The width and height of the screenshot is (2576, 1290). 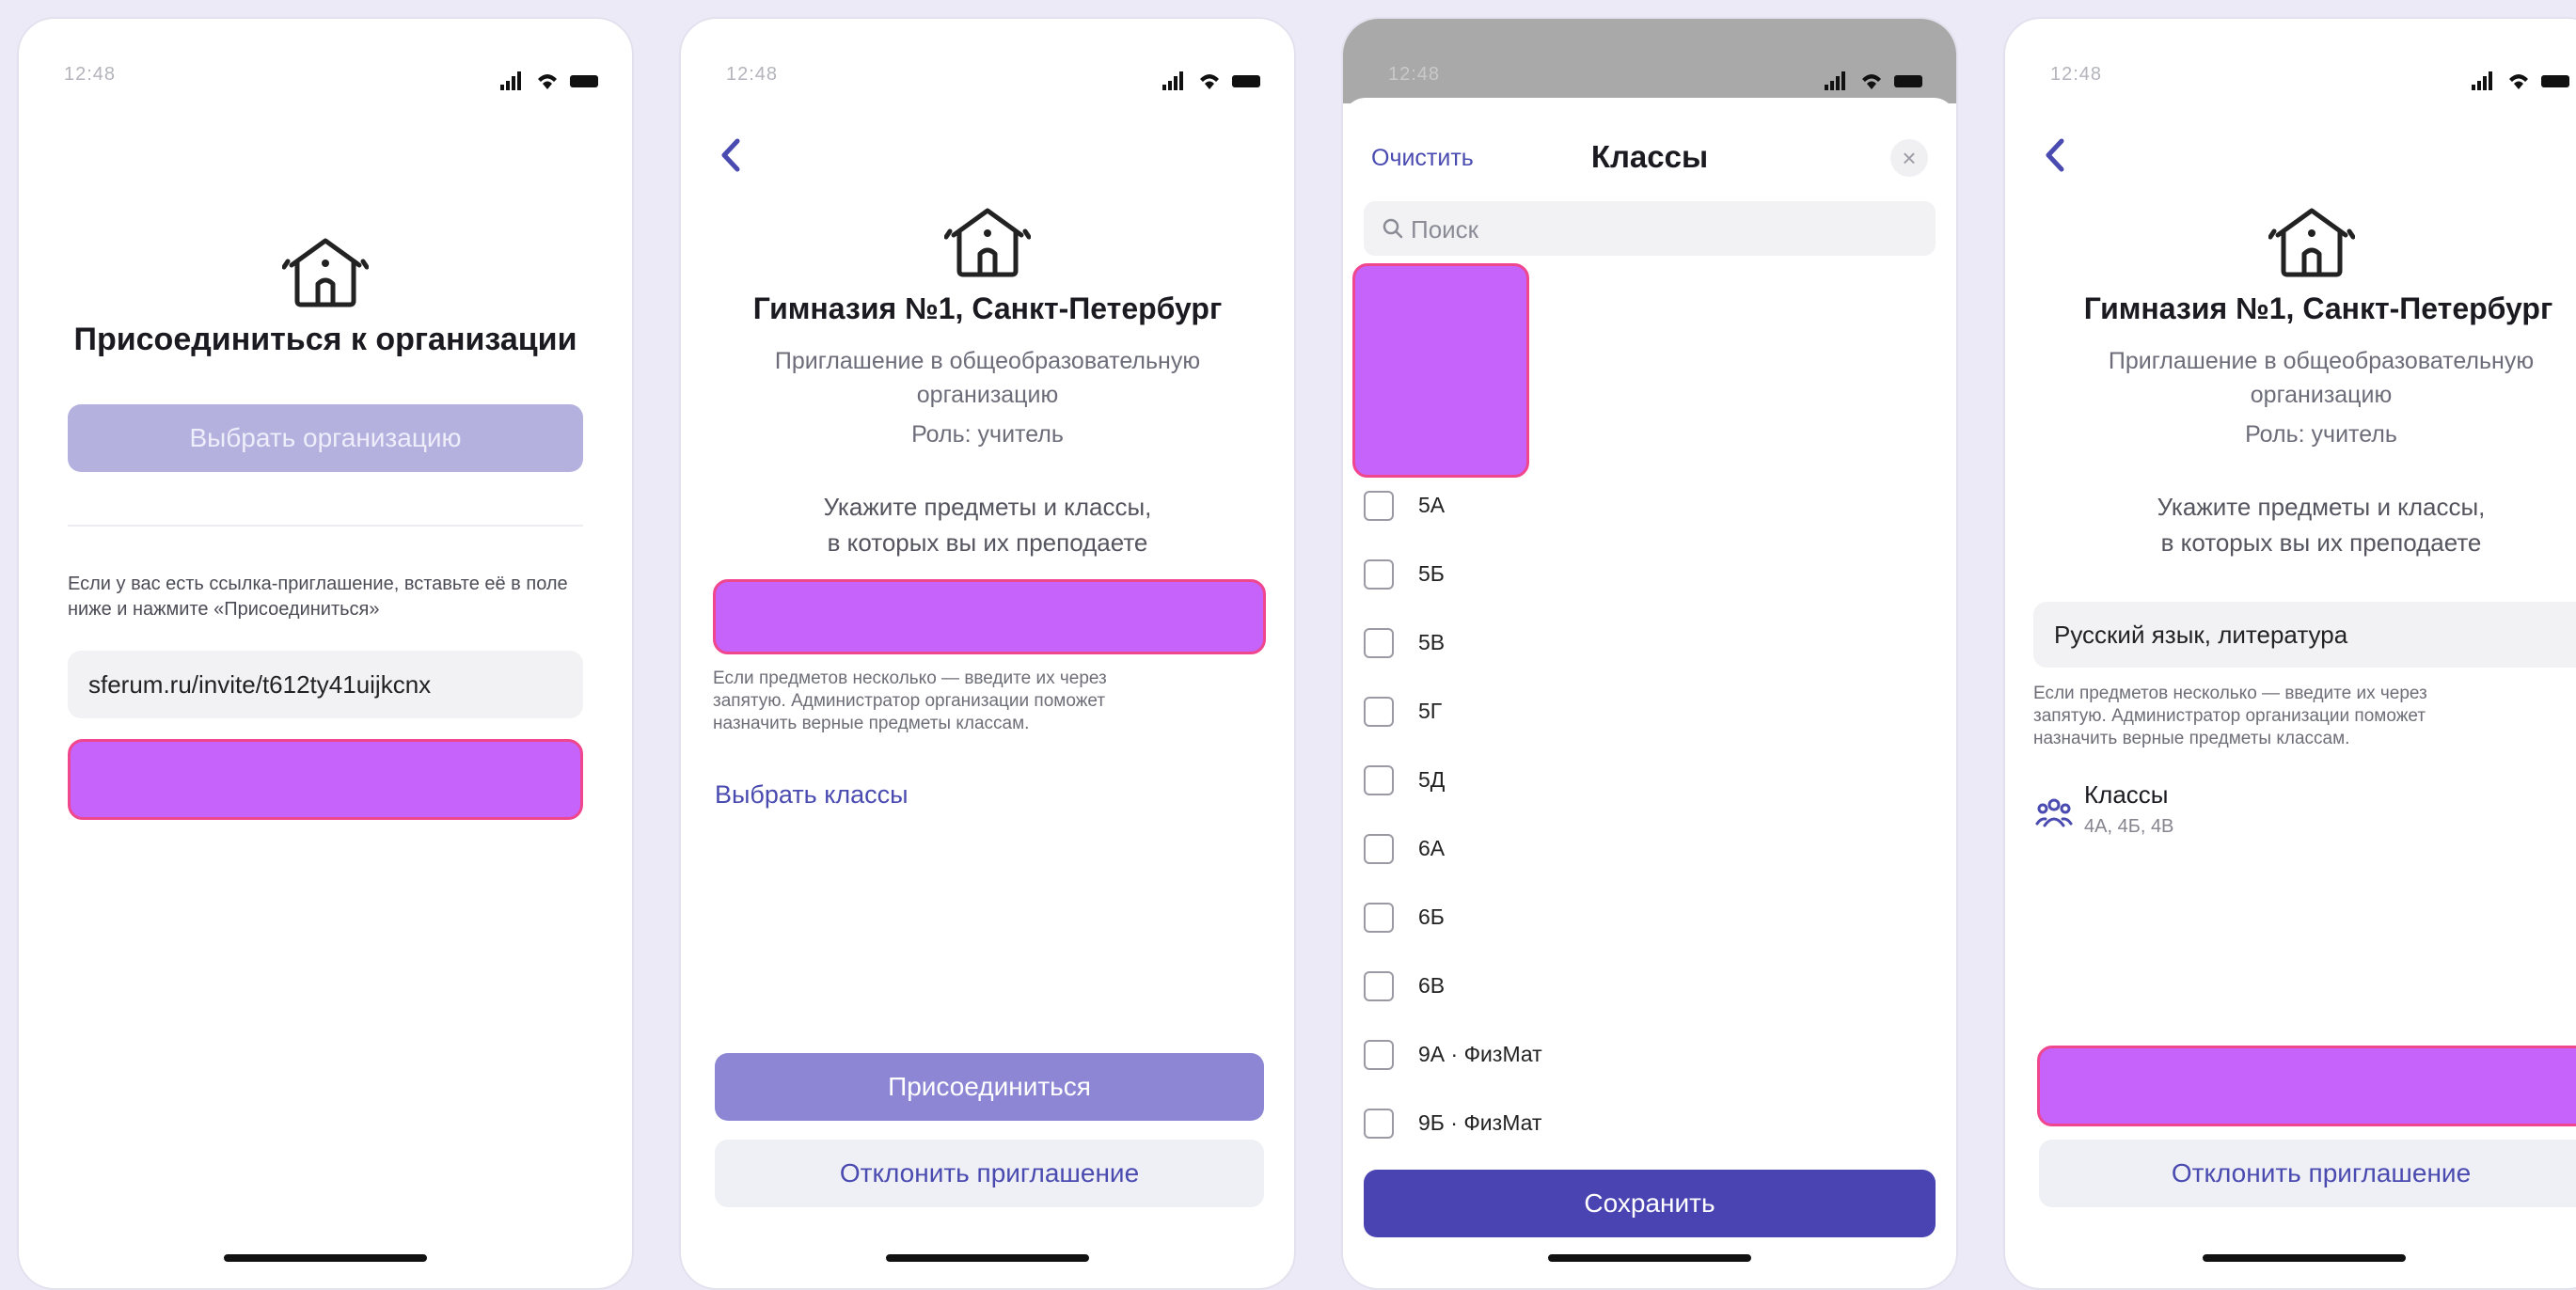 What do you see at coordinates (325, 526) in the screenshot?
I see `divider` at bounding box center [325, 526].